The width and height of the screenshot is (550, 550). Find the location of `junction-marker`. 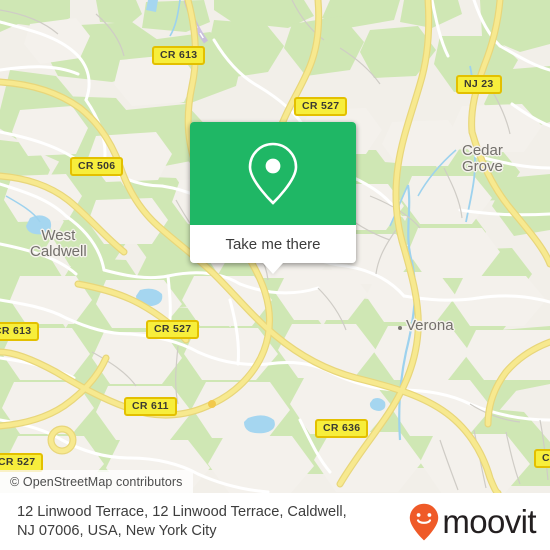

junction-marker is located at coordinates (212, 404).